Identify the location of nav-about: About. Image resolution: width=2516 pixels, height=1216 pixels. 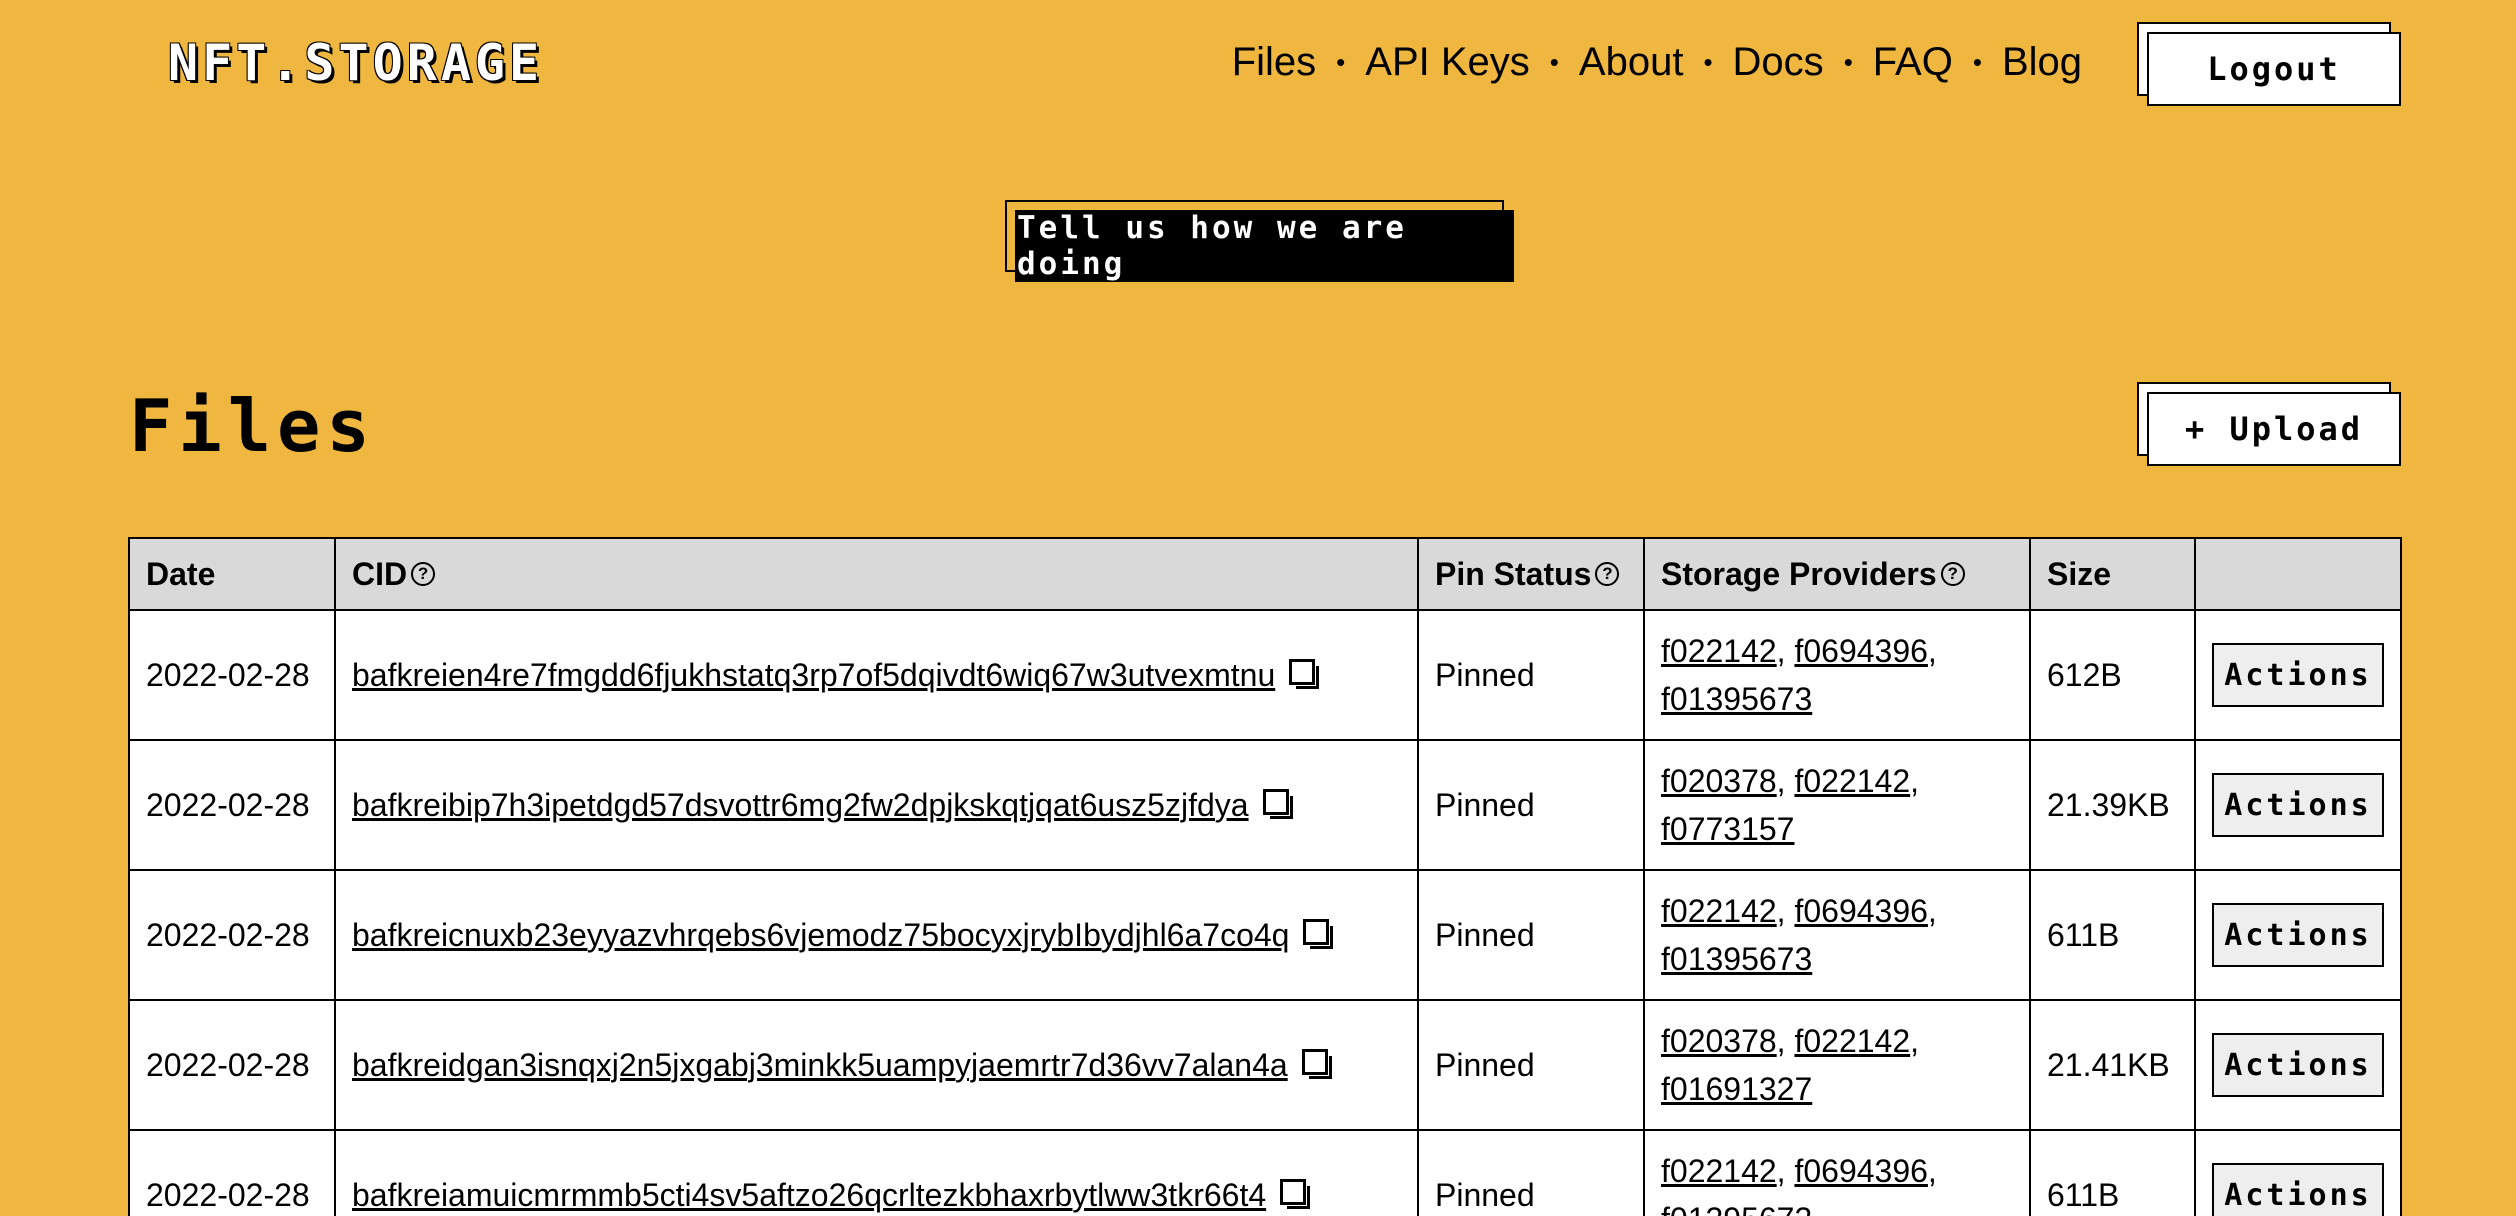
(1631, 62).